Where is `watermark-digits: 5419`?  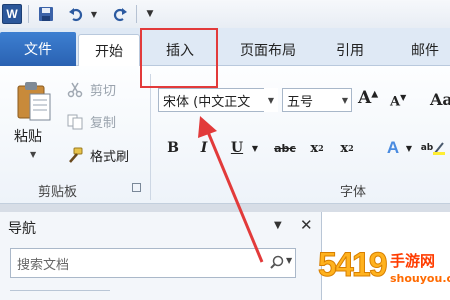 watermark-digits: 5419 is located at coordinates (353, 265).